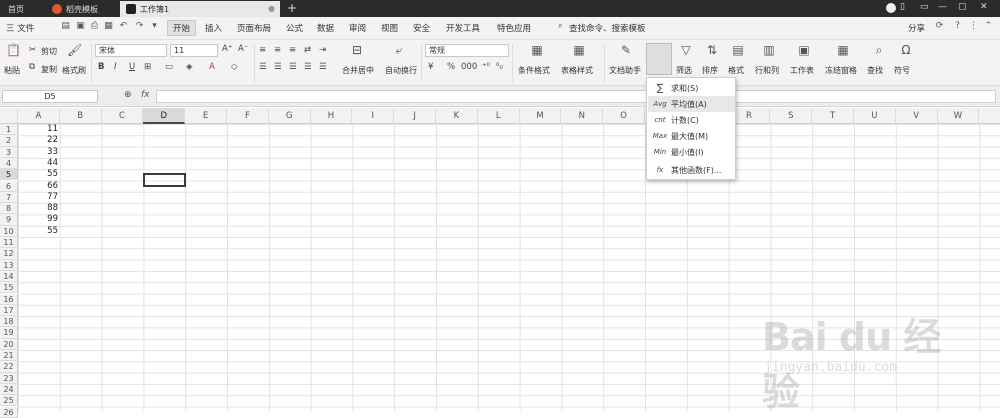  What do you see at coordinates (357, 28) in the screenshot?
I see `menu-review: 审阅` at bounding box center [357, 28].